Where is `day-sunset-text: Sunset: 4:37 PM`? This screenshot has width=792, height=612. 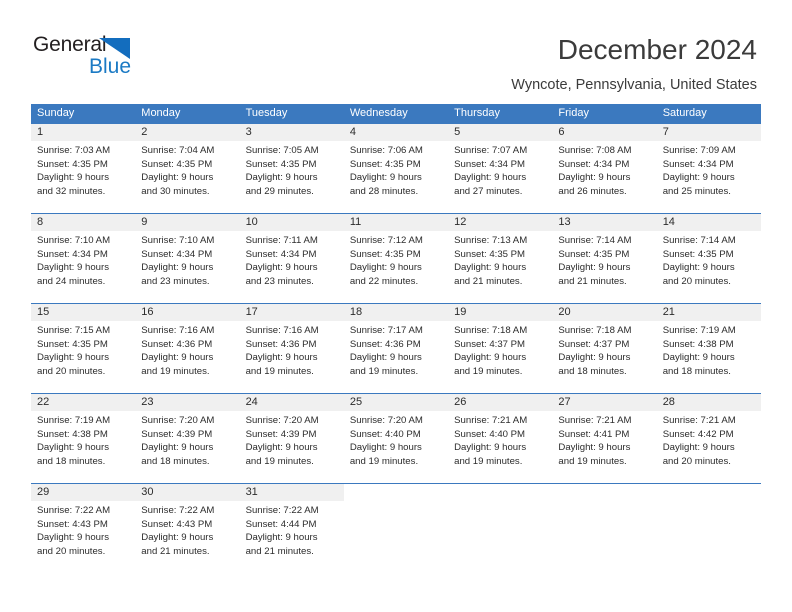
day-sunset-text: Sunset: 4:37 PM is located at coordinates (594, 344).